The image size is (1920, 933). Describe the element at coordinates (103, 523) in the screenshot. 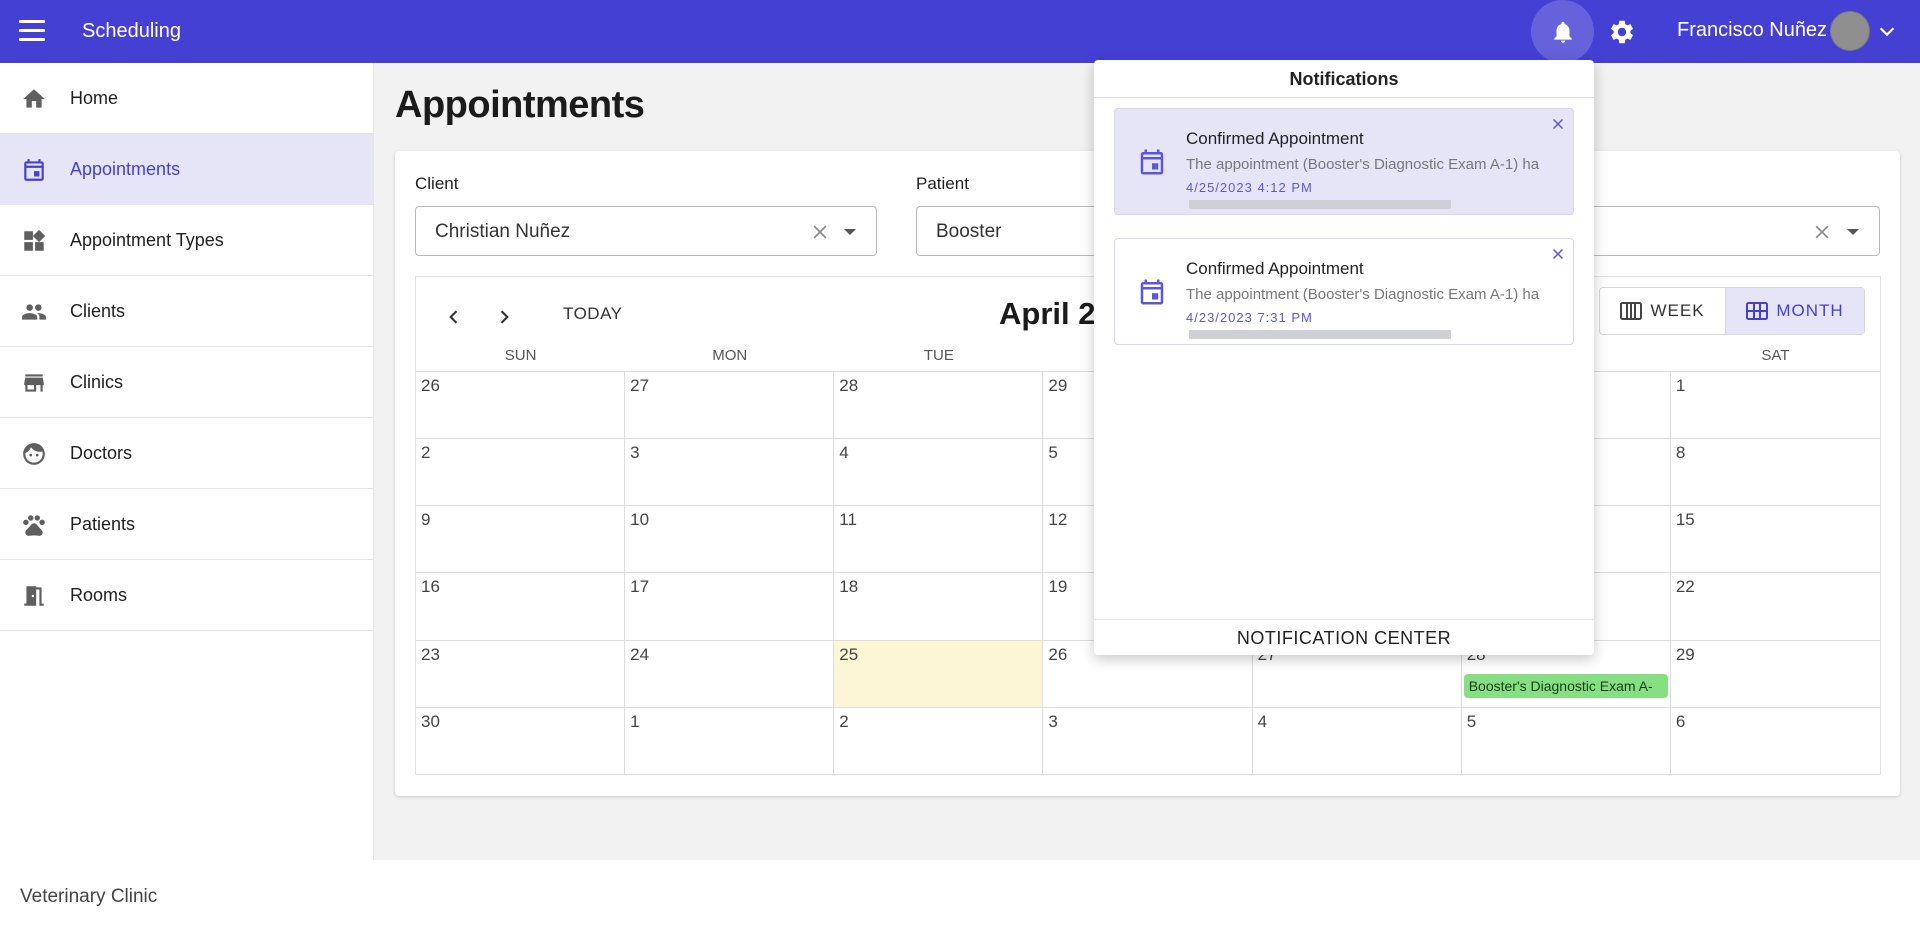

I see `sidebar-item-label: Patients` at that location.